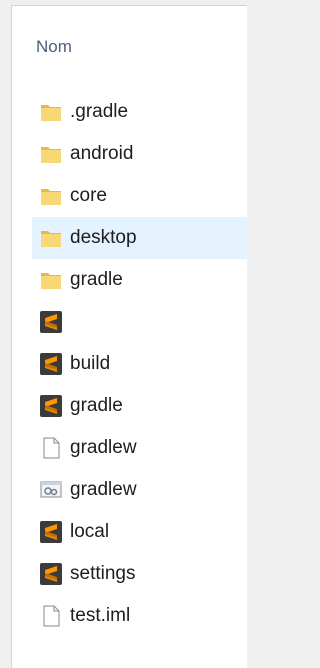 This screenshot has width=320, height=668. What do you see at coordinates (102, 153) in the screenshot?
I see `file-name: android` at bounding box center [102, 153].